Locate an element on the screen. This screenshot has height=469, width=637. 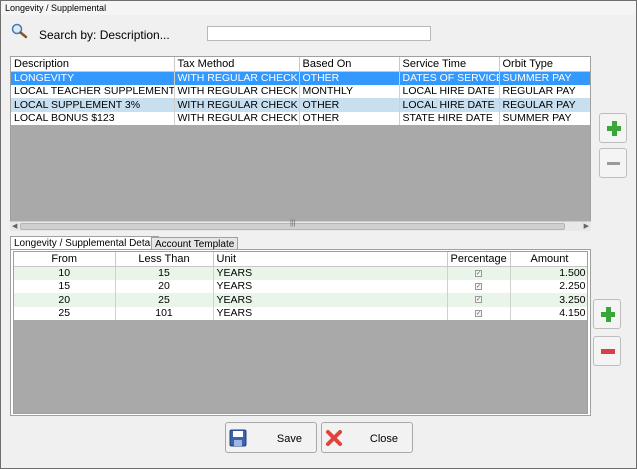
close-button: Close is located at coordinates (367, 437).